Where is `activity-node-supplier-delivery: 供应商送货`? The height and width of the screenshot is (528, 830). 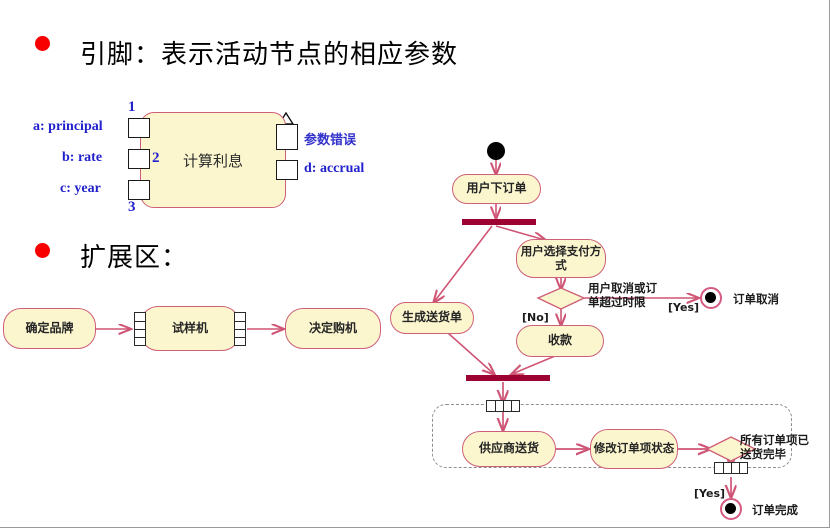 activity-node-supplier-delivery: 供应商送货 is located at coordinates (509, 449).